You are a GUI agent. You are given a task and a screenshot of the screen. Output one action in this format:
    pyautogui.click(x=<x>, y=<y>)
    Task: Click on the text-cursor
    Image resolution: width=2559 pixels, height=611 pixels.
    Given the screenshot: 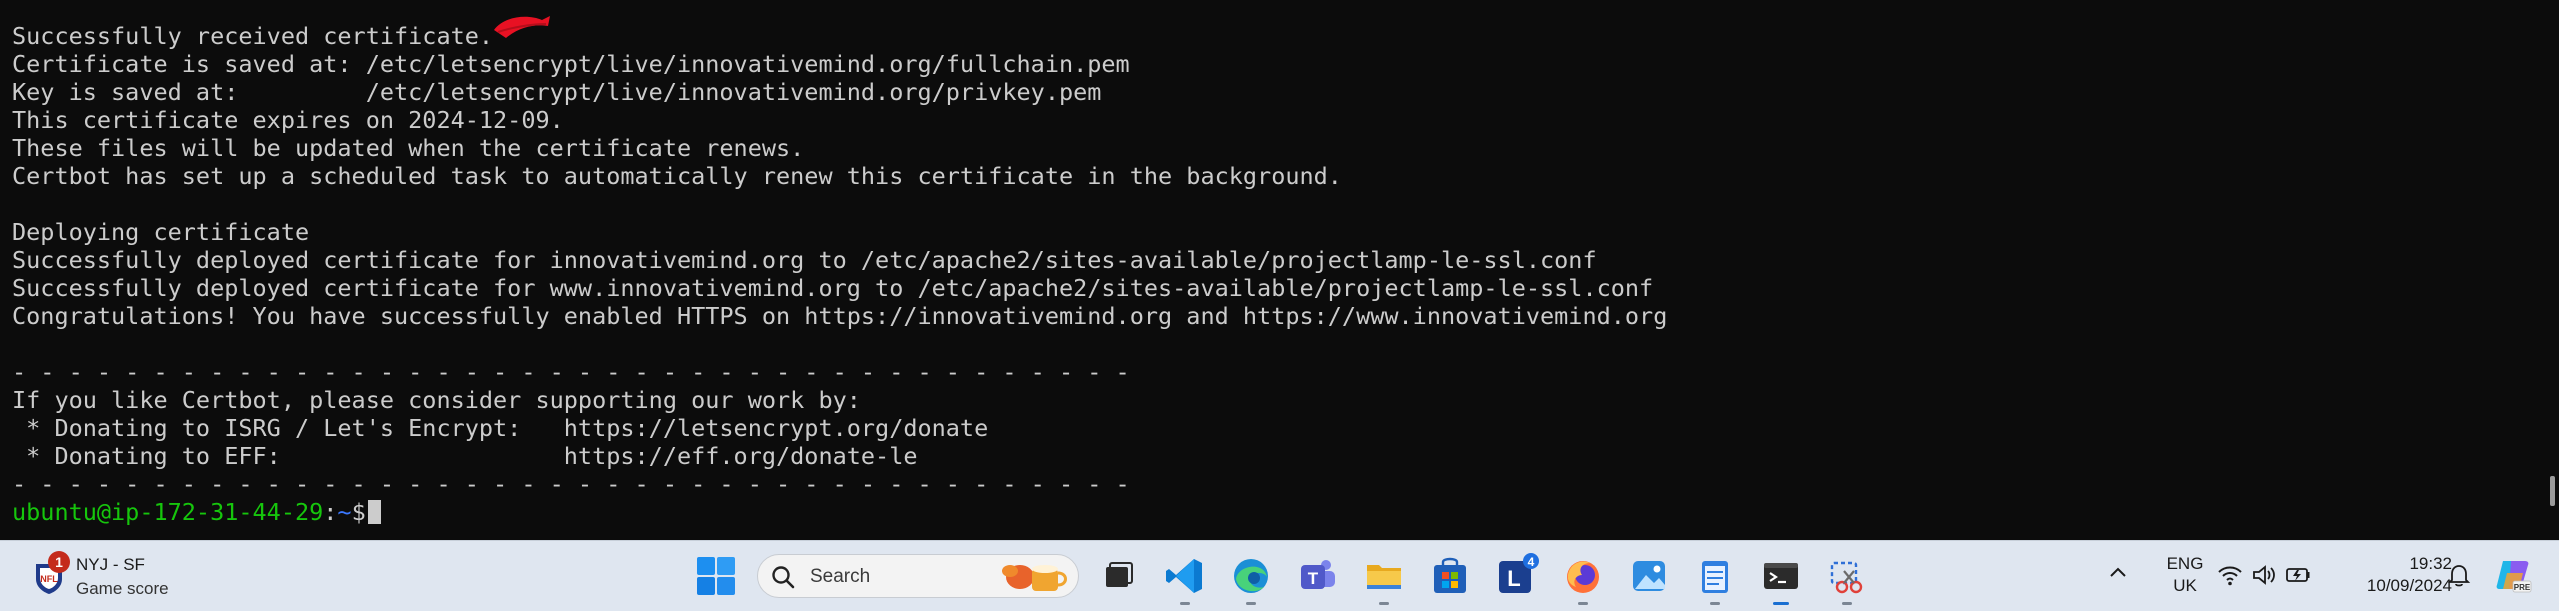 What is the action you would take?
    pyautogui.click(x=374, y=512)
    